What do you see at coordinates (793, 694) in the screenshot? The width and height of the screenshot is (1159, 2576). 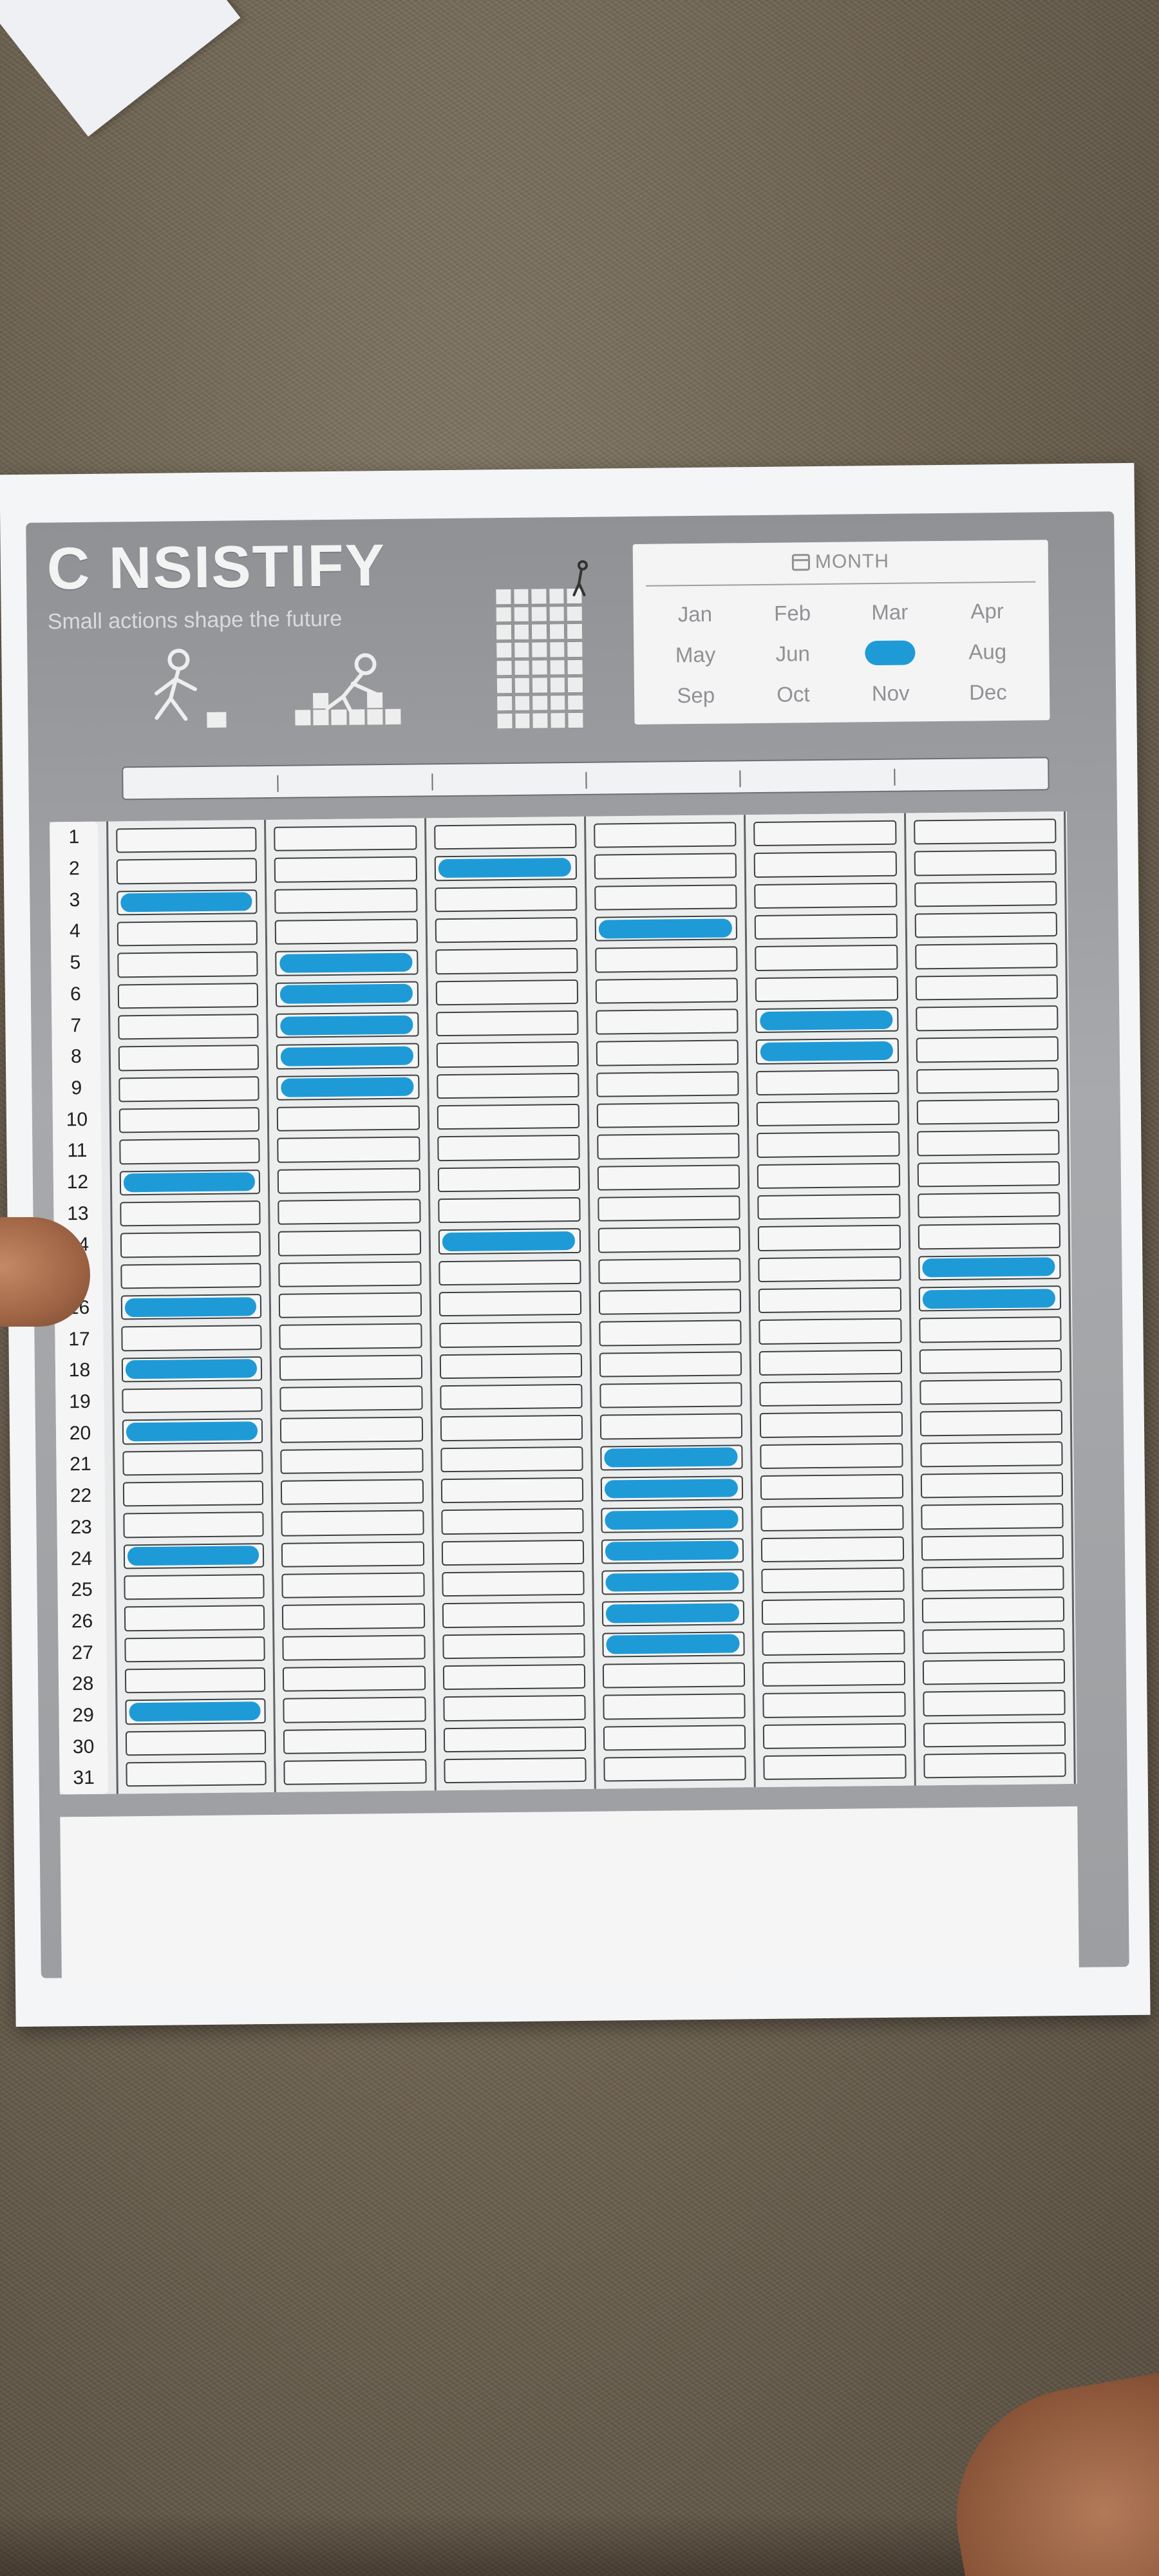 I see `month-option-oct: Oct` at bounding box center [793, 694].